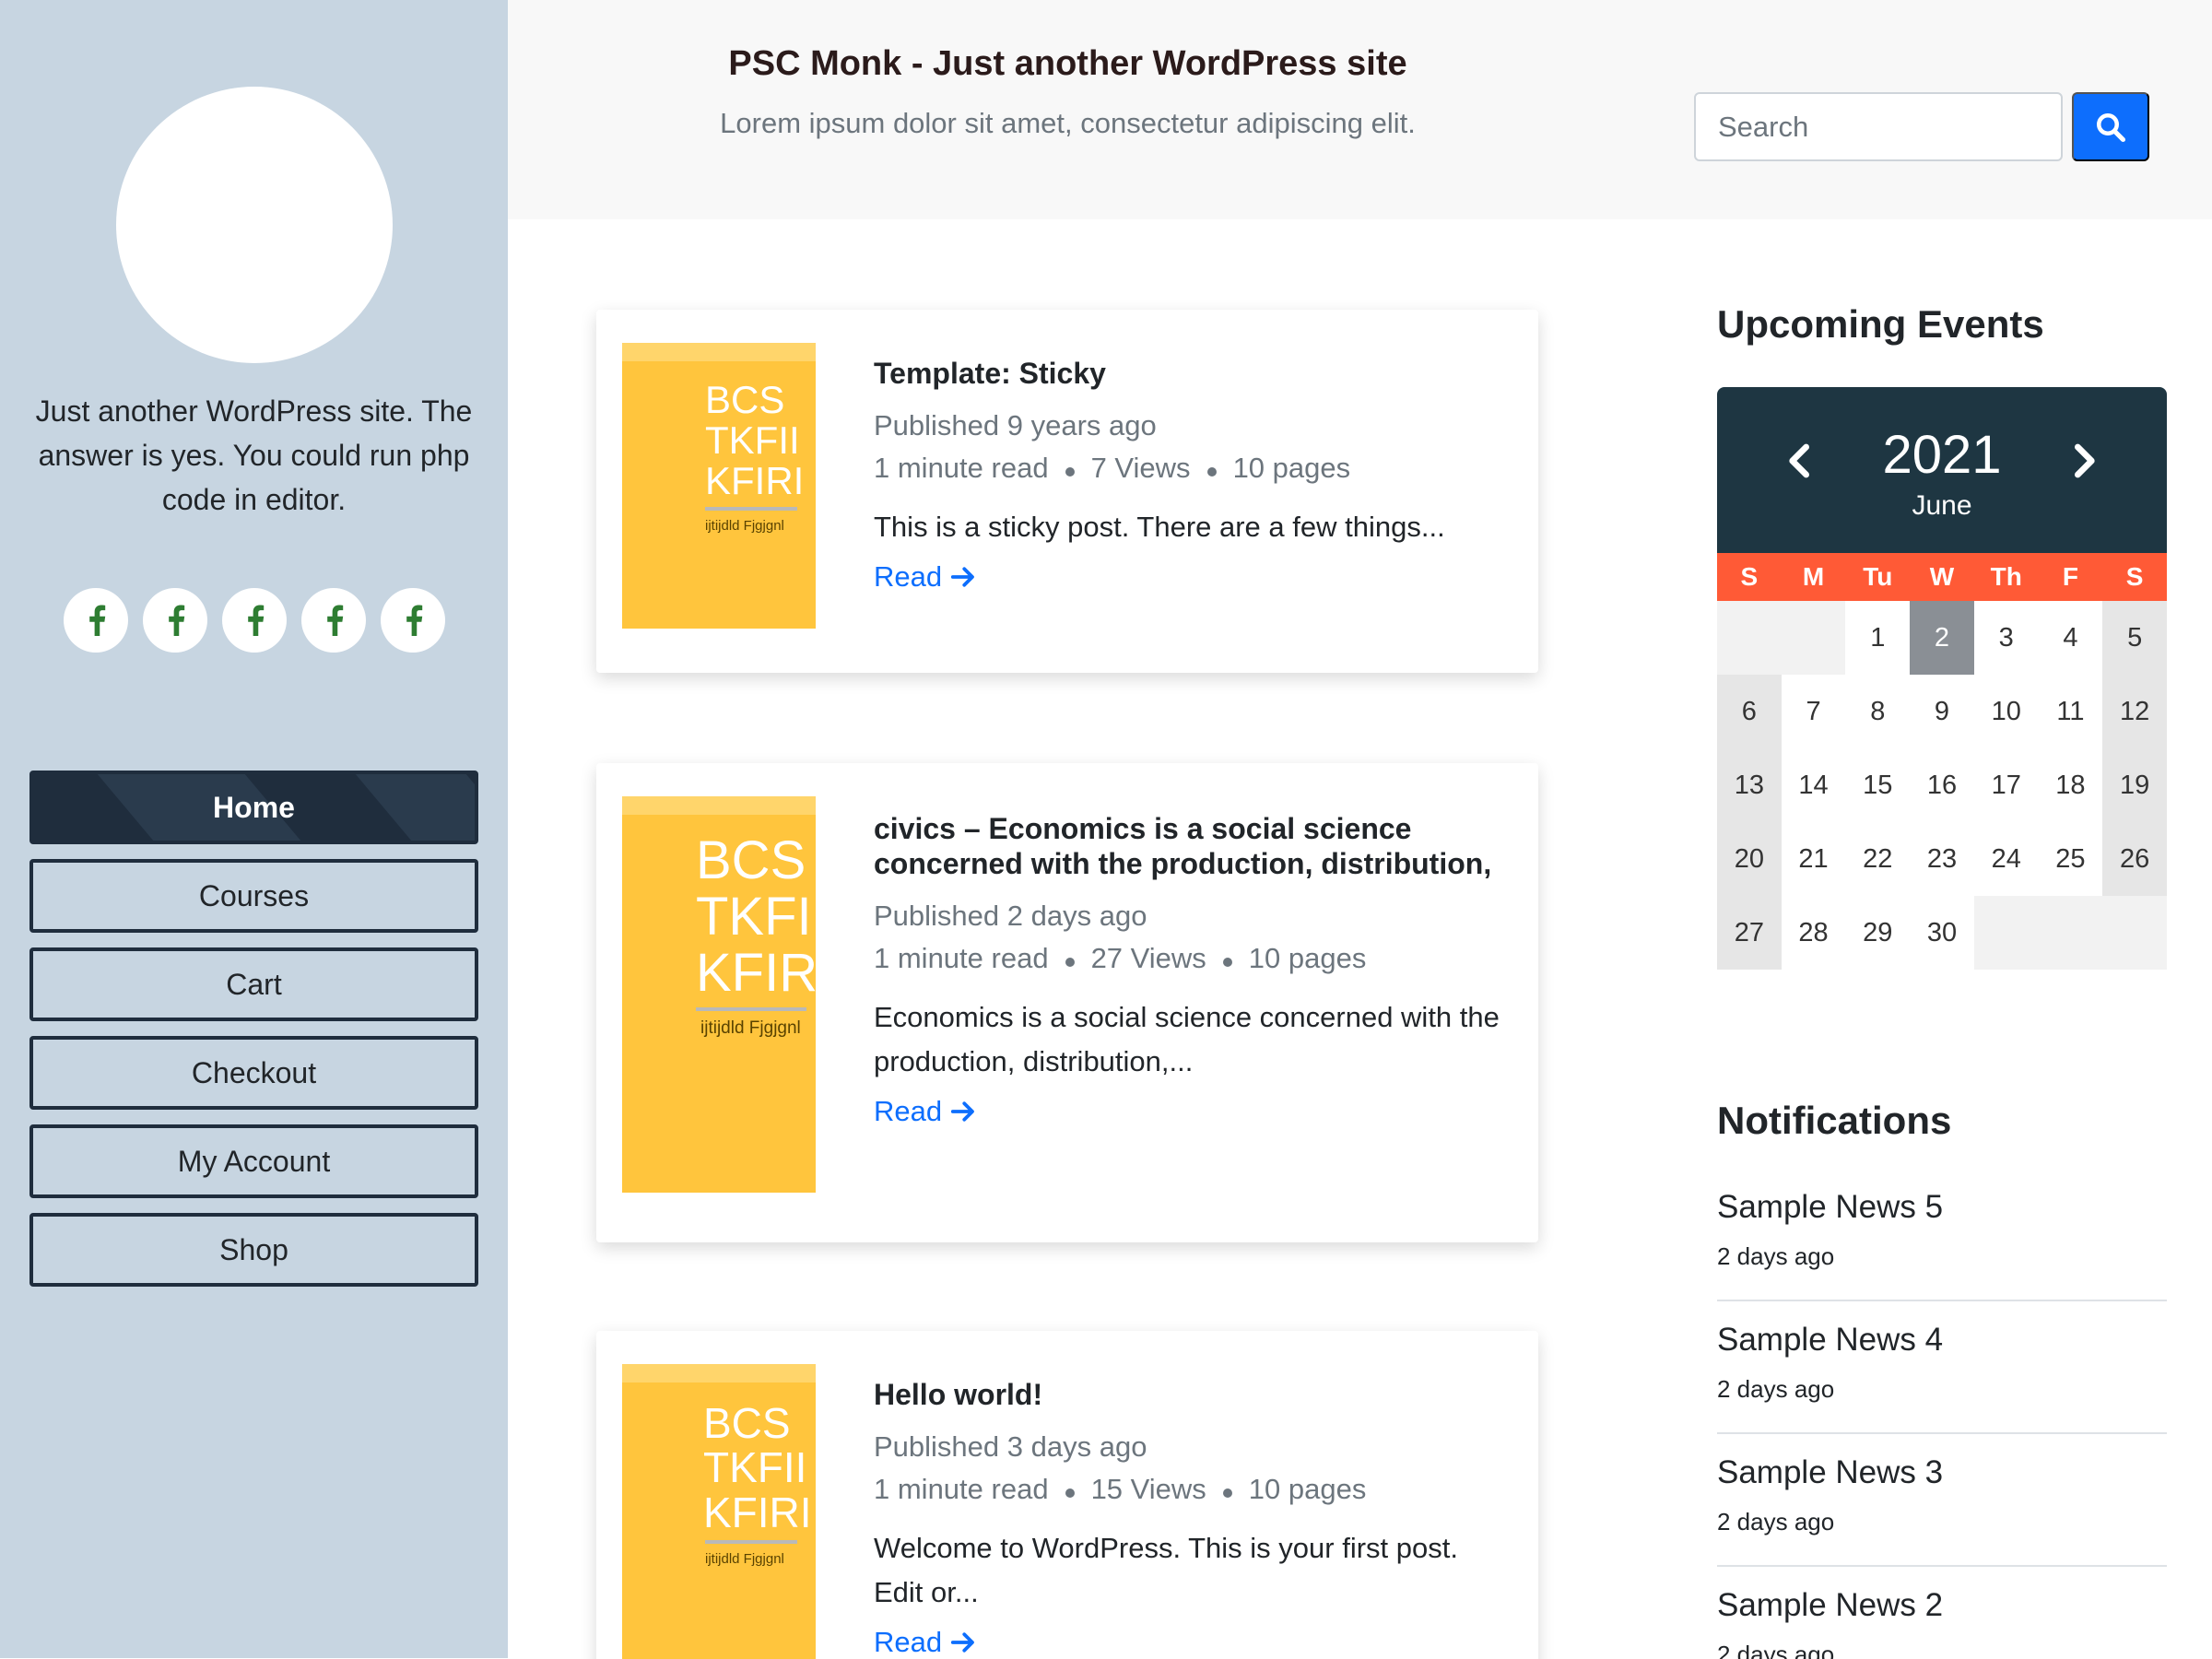  Describe the element at coordinates (1878, 859) in the screenshot. I see `calendar-day: 22` at that location.